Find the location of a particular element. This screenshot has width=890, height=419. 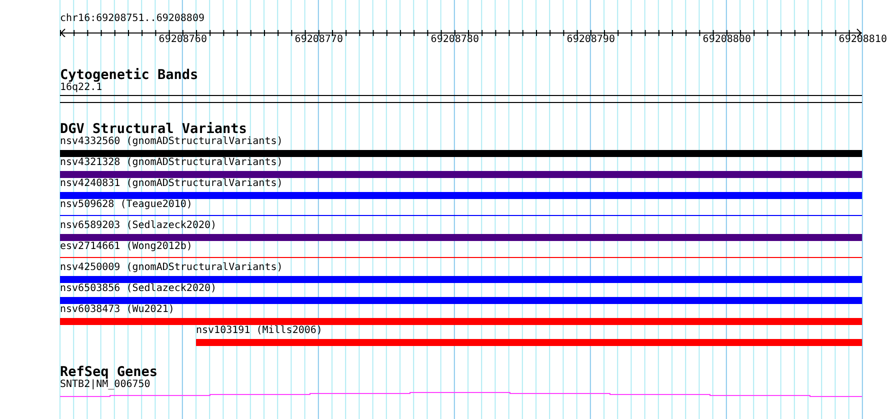

variant-label: nsv6503856 (Sedlazeck2020) is located at coordinates (139, 289).